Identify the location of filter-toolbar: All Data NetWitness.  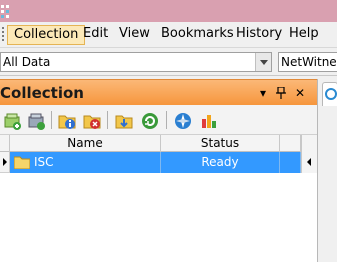
(168, 62).